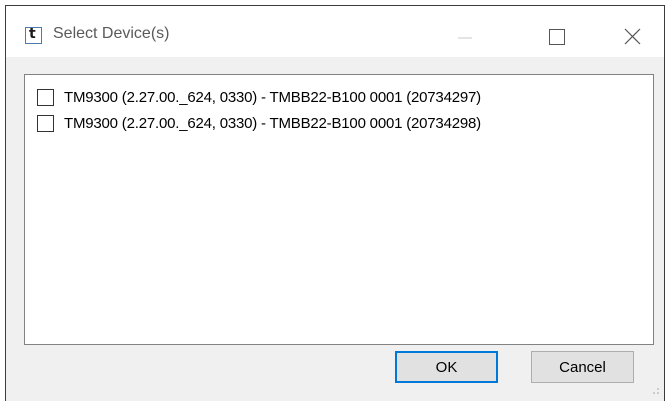 The width and height of the screenshot is (668, 401). Describe the element at coordinates (655, 392) in the screenshot. I see `resize-grip-icon` at that location.